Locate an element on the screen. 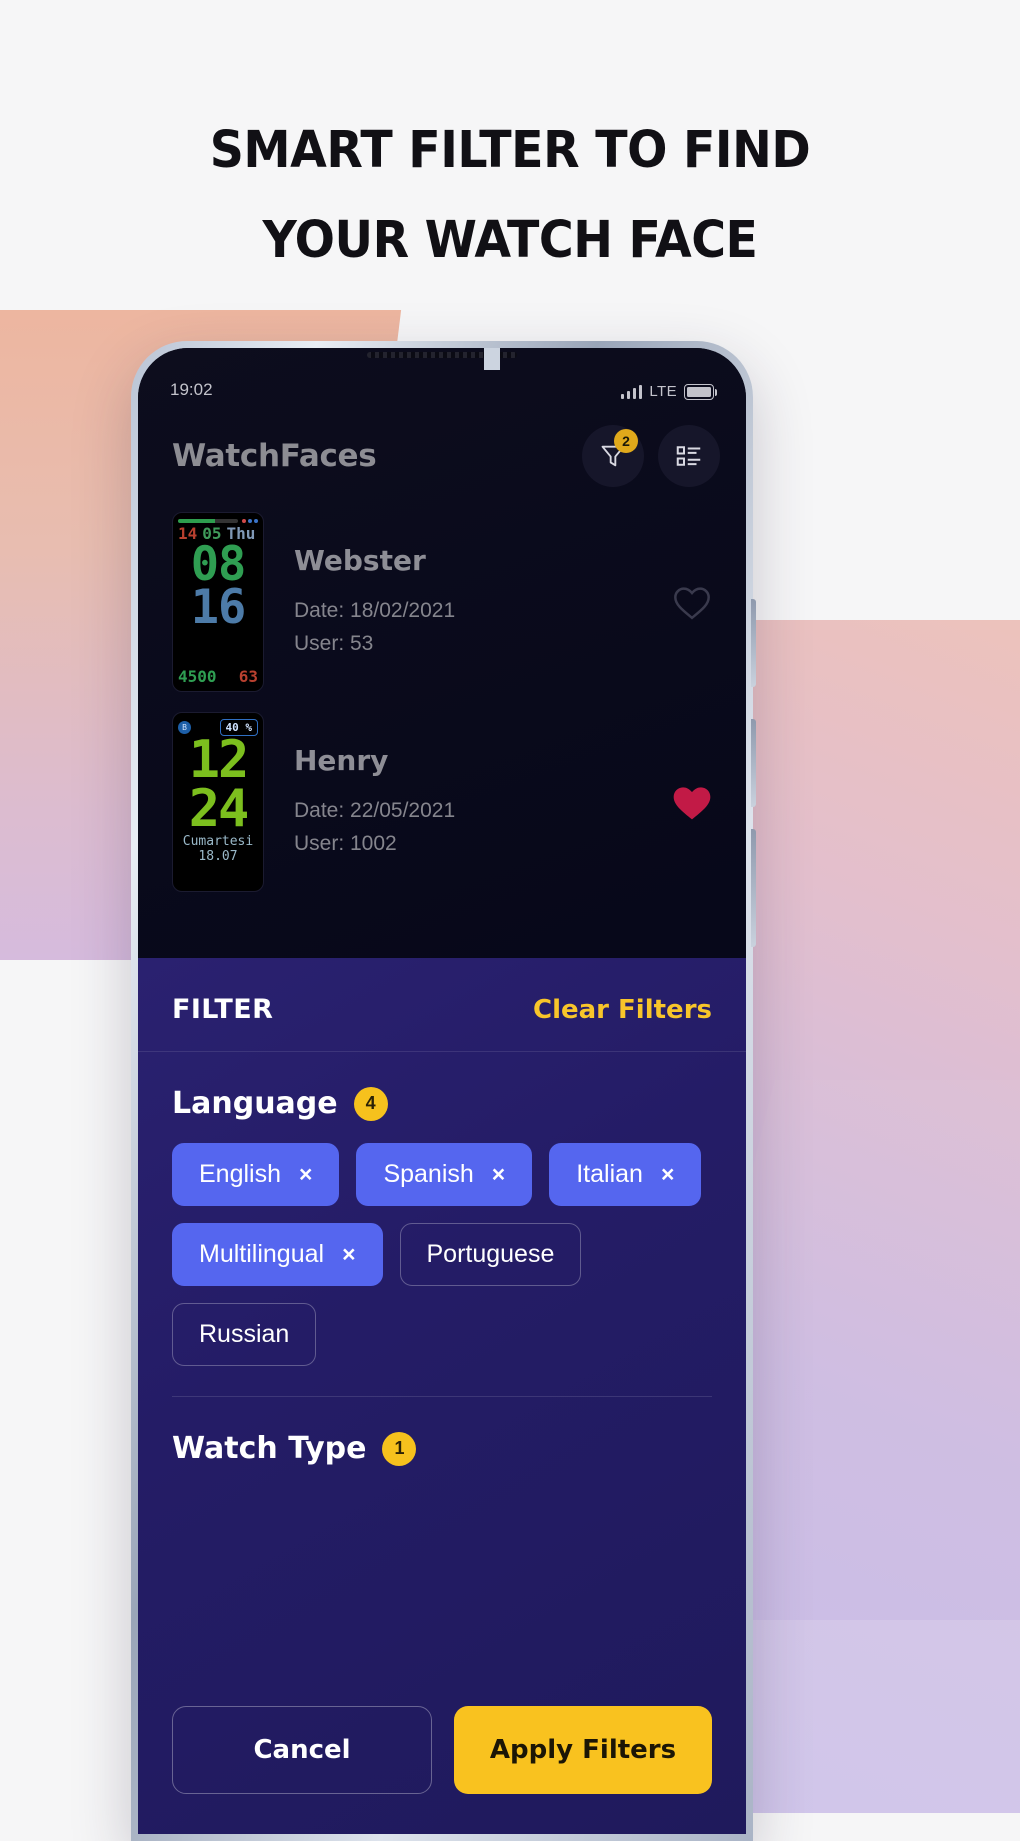  chip-label: Italian is located at coordinates (609, 1174).